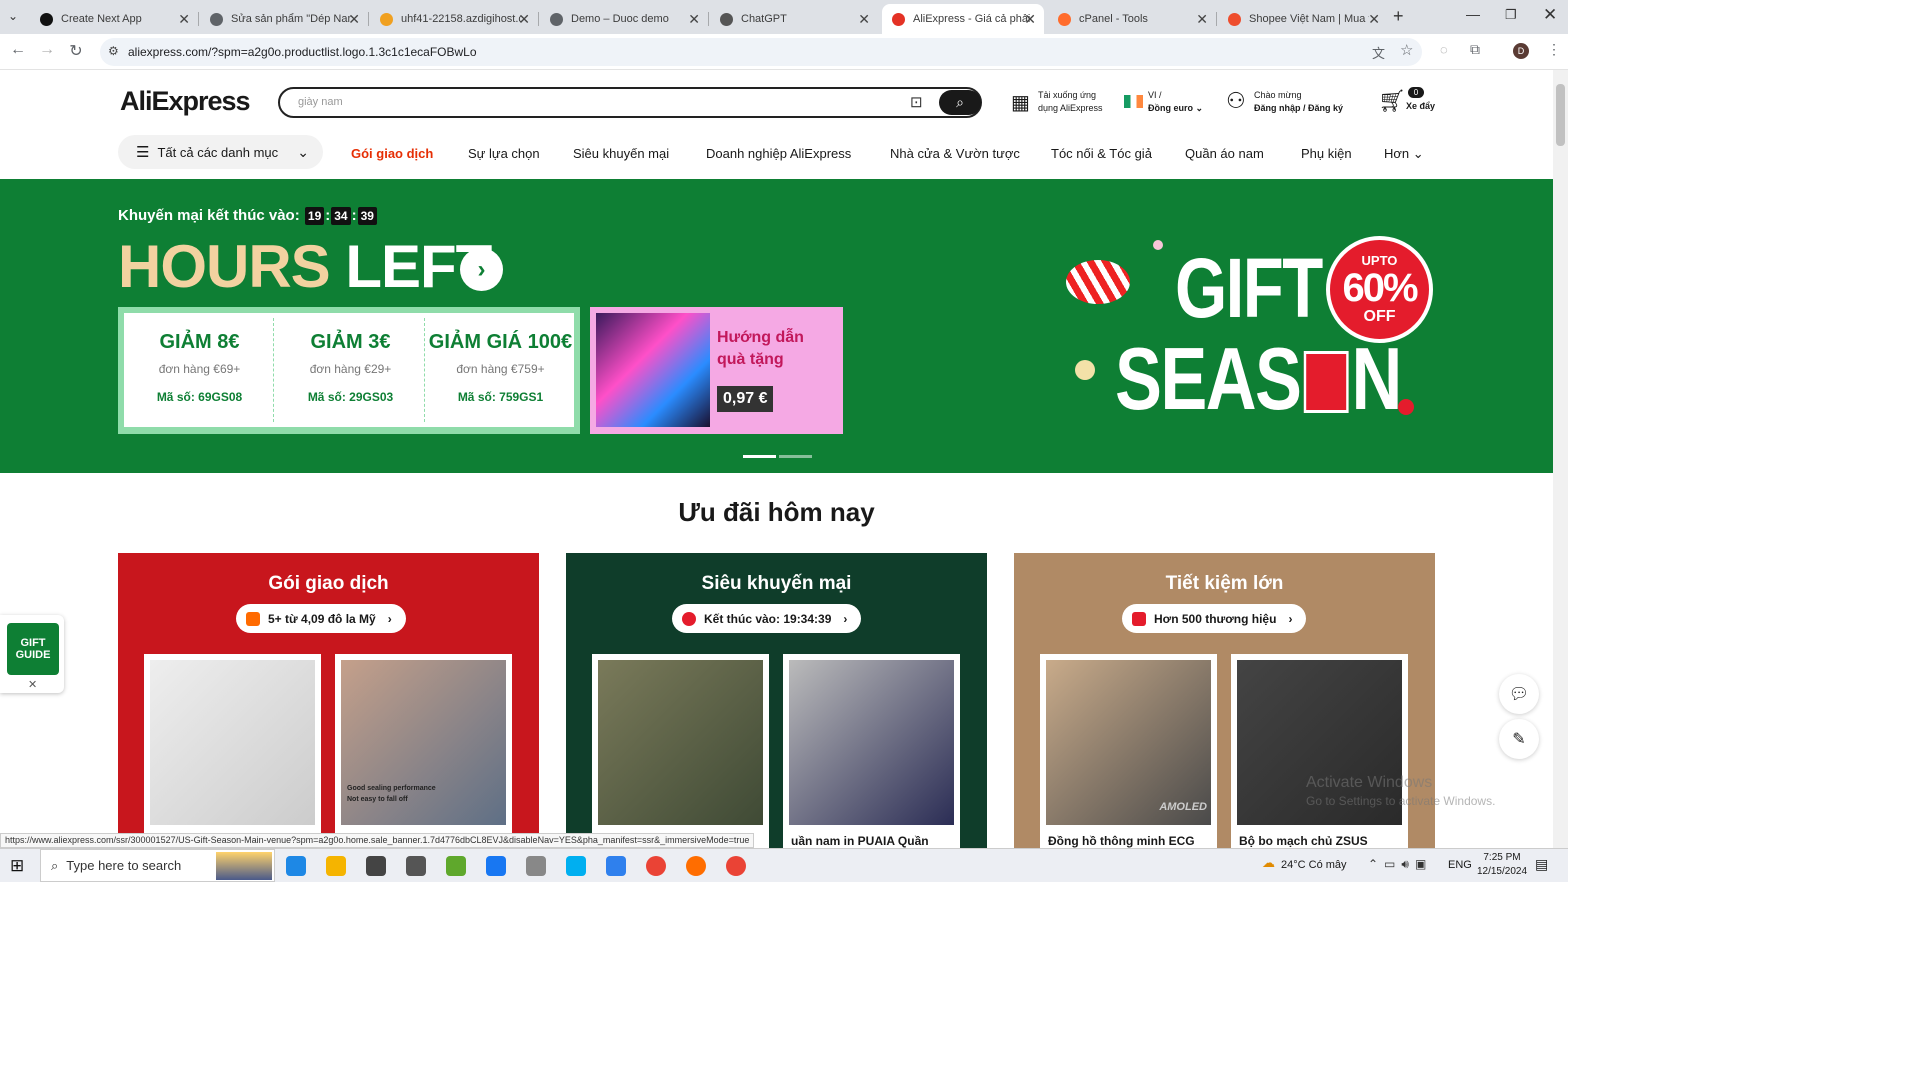 The width and height of the screenshot is (1920, 1080). I want to click on product-card: AMOLED Đồng hồ thông minh ECG, so click(1128, 751).